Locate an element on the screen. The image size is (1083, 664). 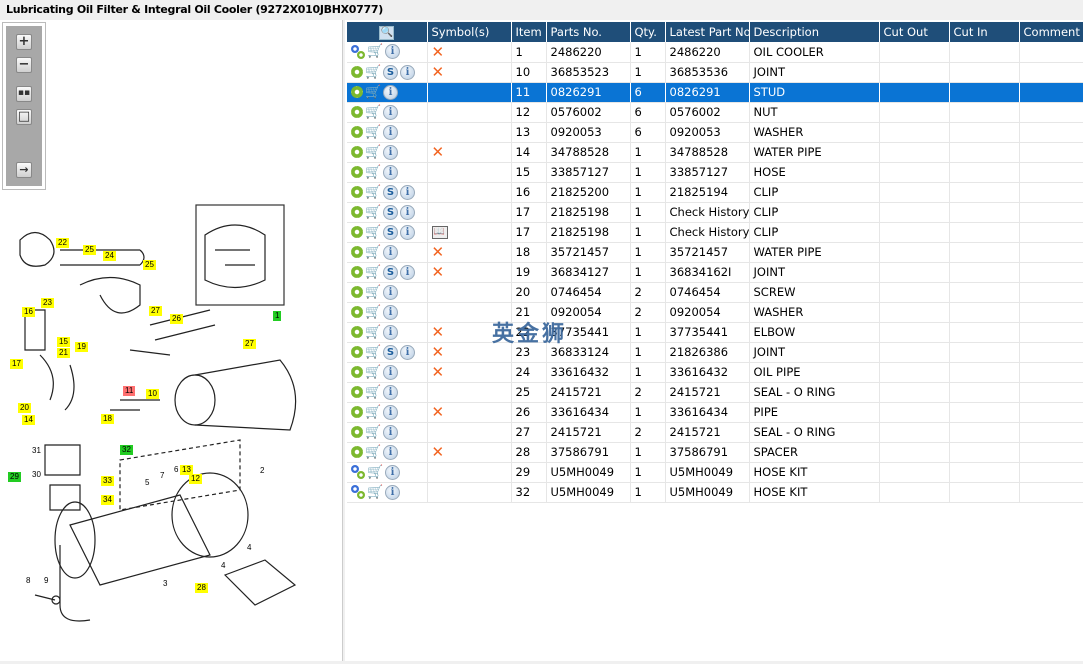
callout-3: 3 is located at coordinates (165, 584).